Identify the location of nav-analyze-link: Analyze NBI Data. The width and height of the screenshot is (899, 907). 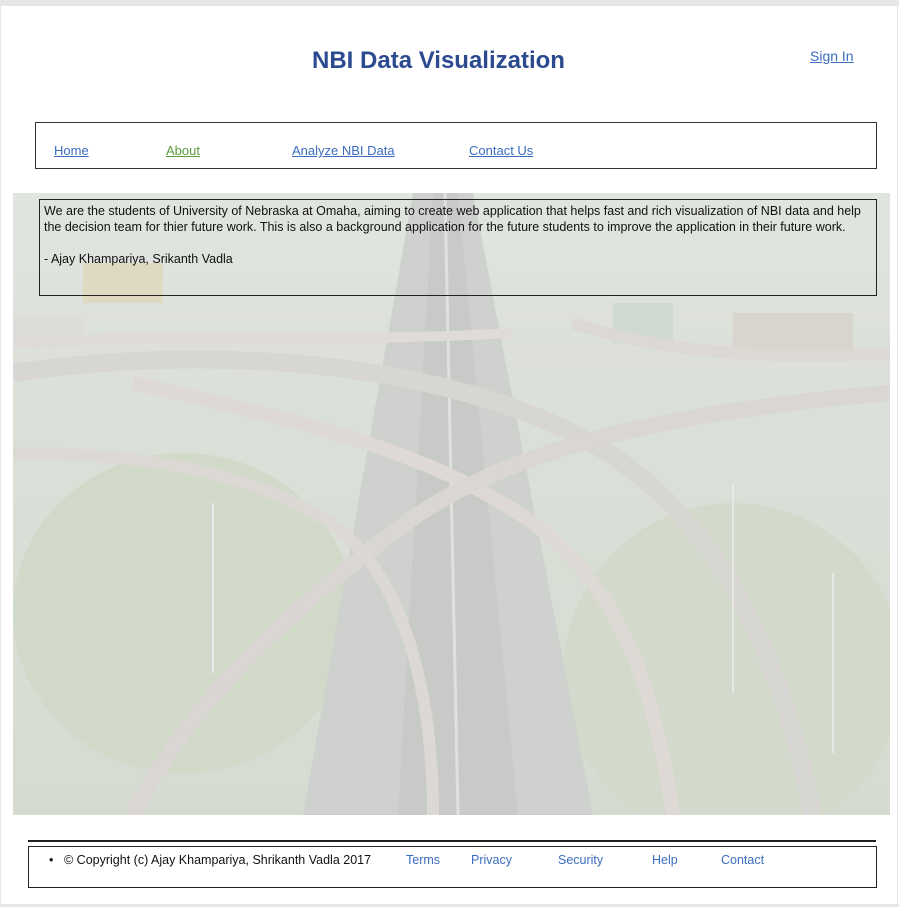
(343, 150).